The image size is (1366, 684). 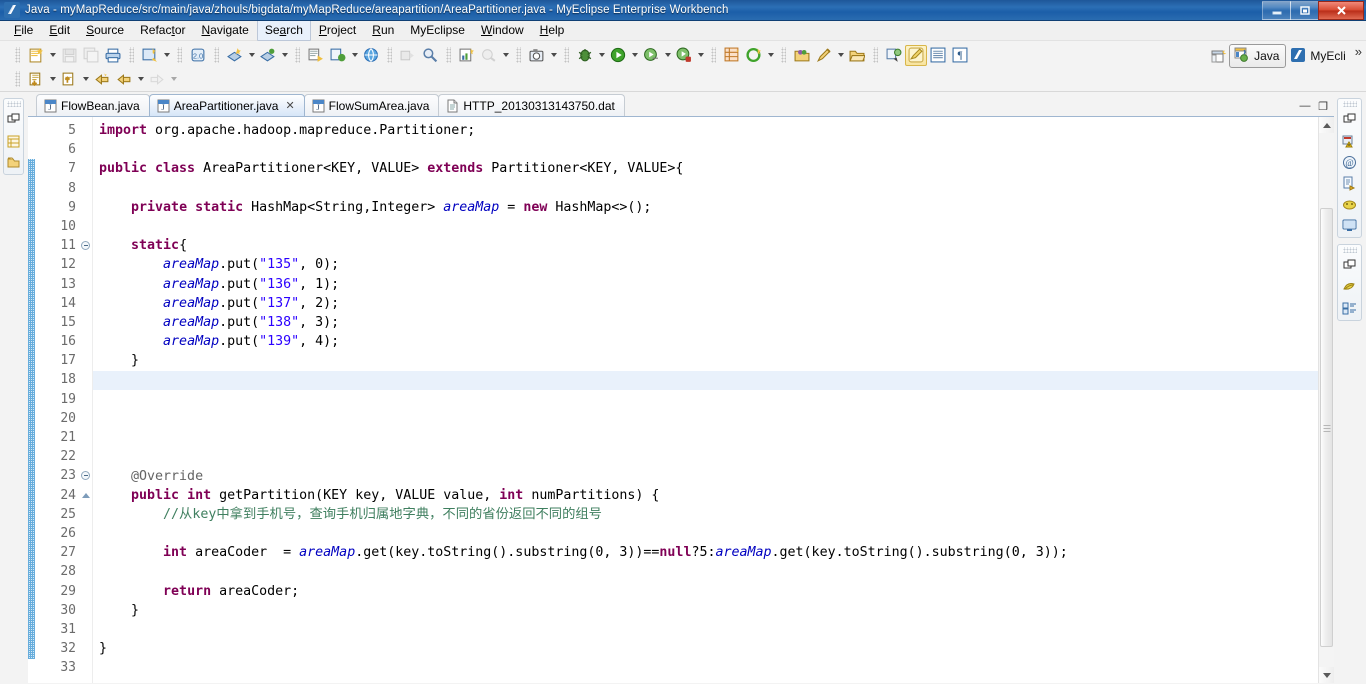 I want to click on outline-icon, so click(x=1350, y=287).